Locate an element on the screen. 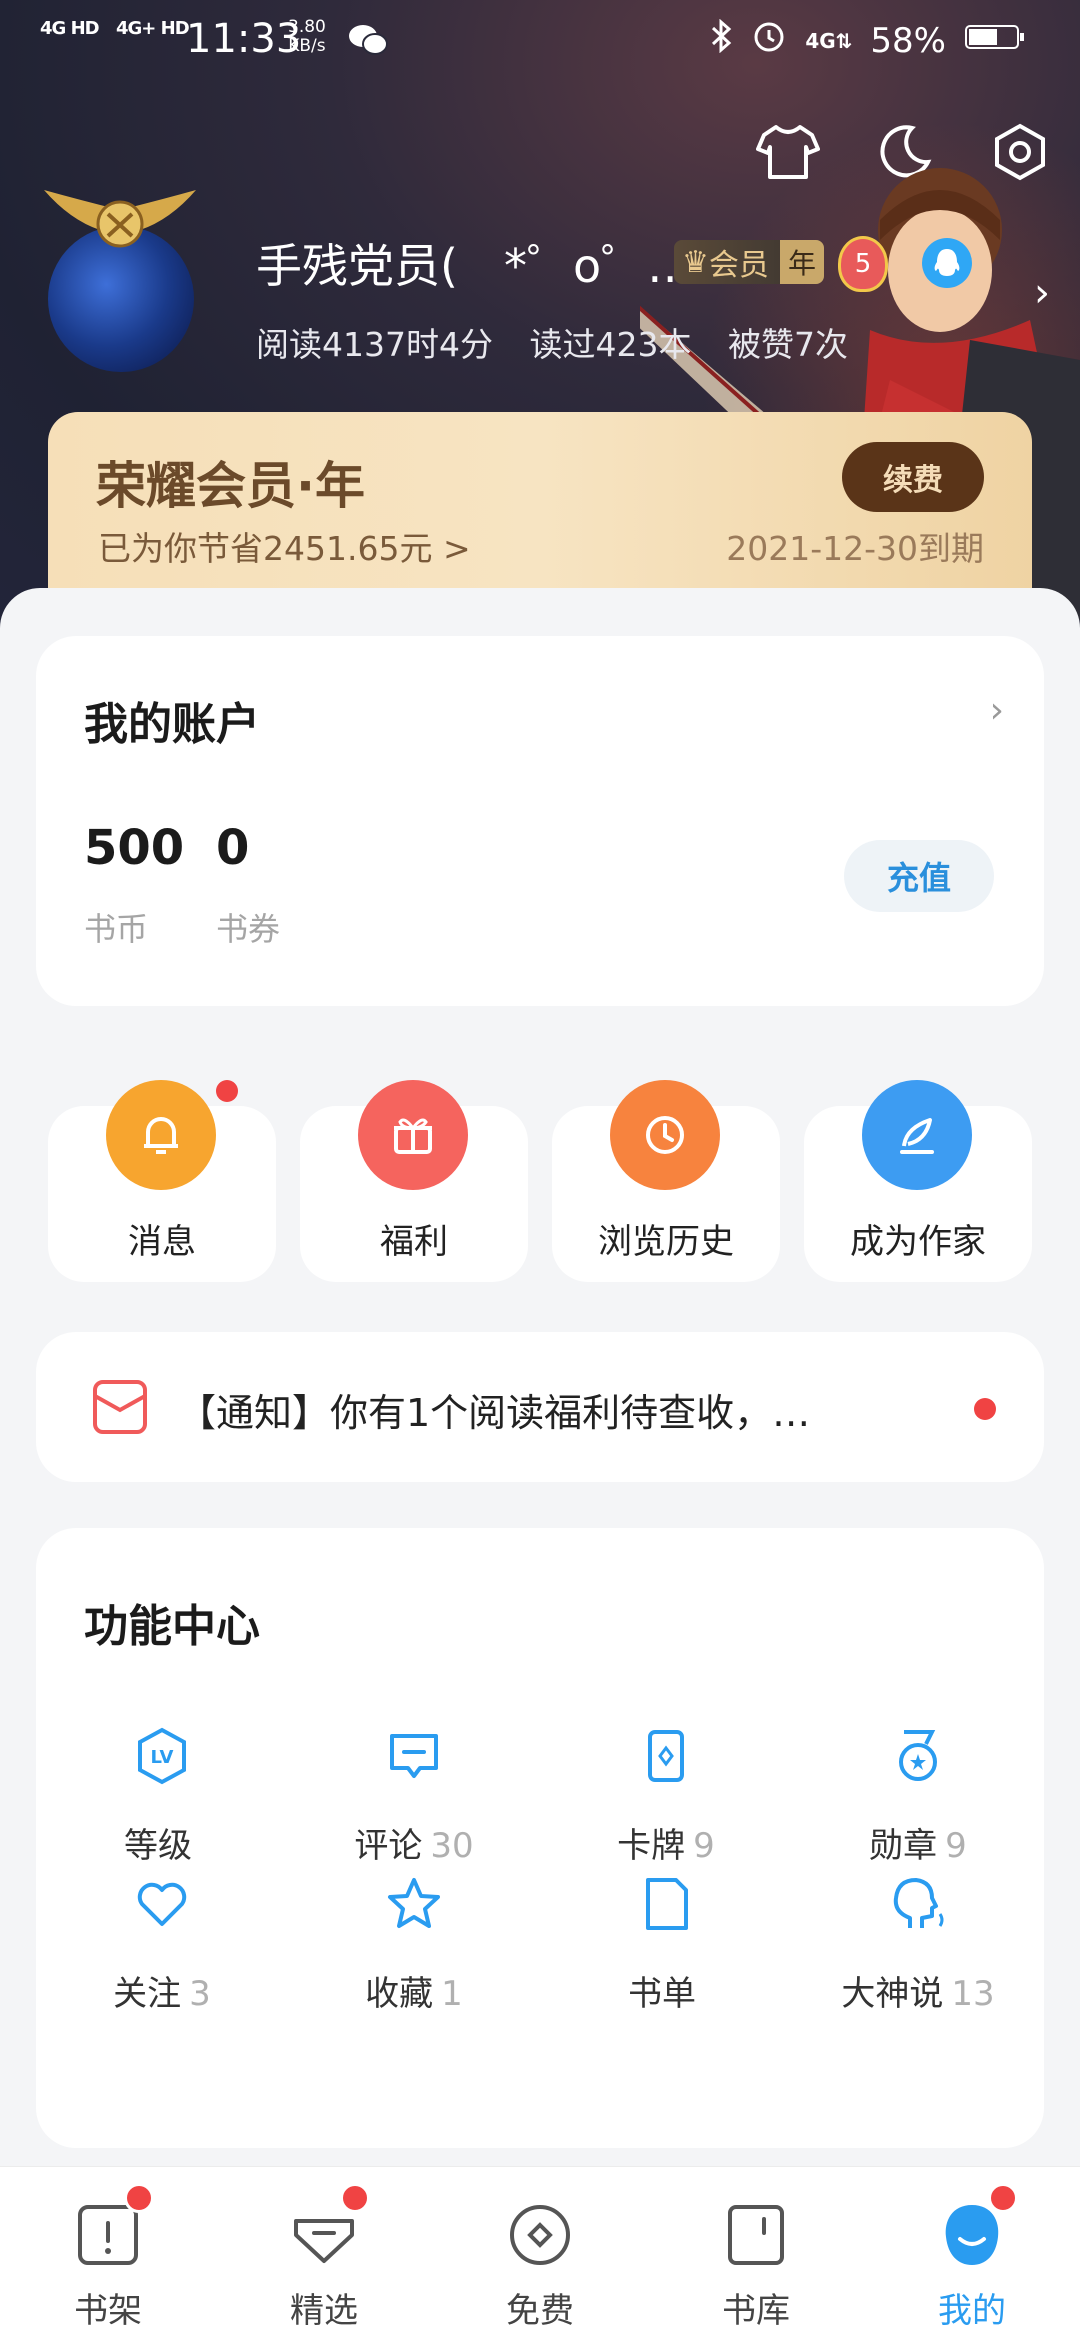 Image resolution: width=1080 pixels, height=2341 pixels. charge-button: 充值 is located at coordinates (919, 876).